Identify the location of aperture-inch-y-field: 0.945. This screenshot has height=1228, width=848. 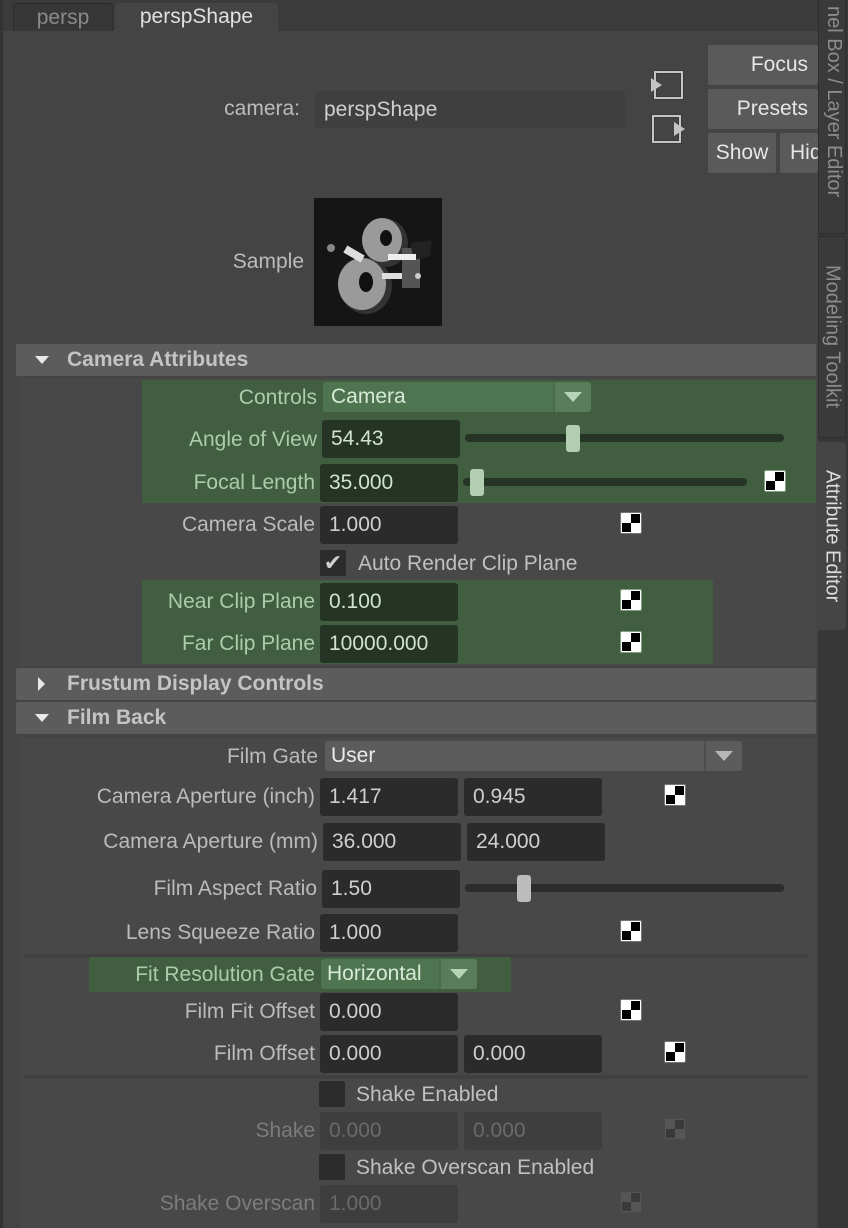
(533, 797).